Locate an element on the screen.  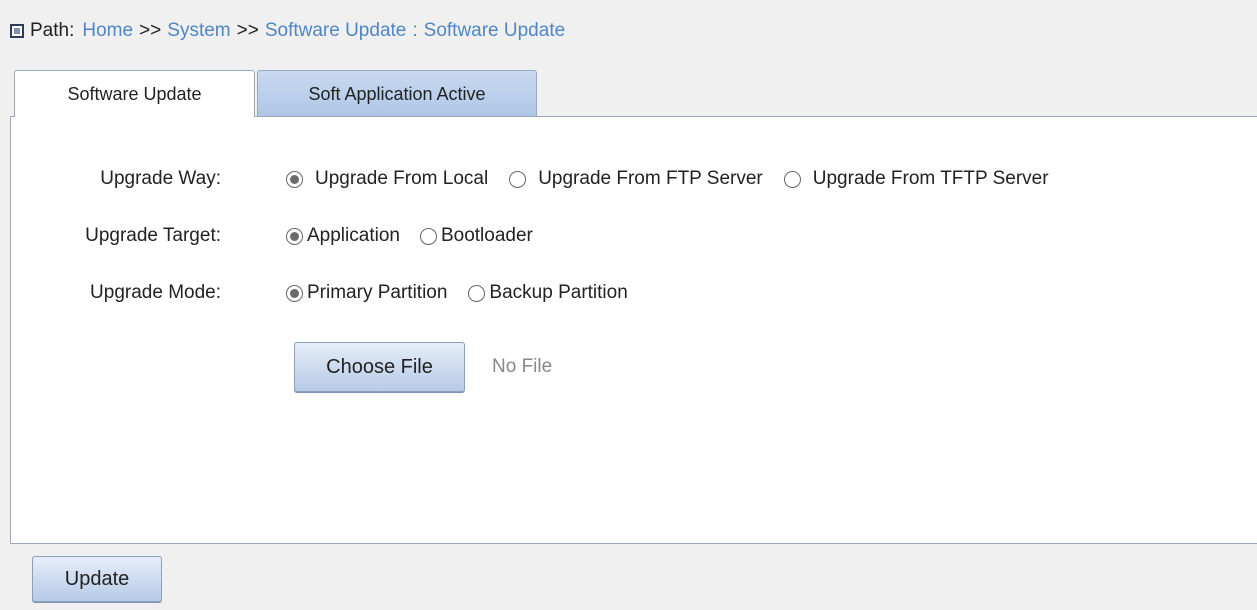
bootloader-radio is located at coordinates (428, 236).